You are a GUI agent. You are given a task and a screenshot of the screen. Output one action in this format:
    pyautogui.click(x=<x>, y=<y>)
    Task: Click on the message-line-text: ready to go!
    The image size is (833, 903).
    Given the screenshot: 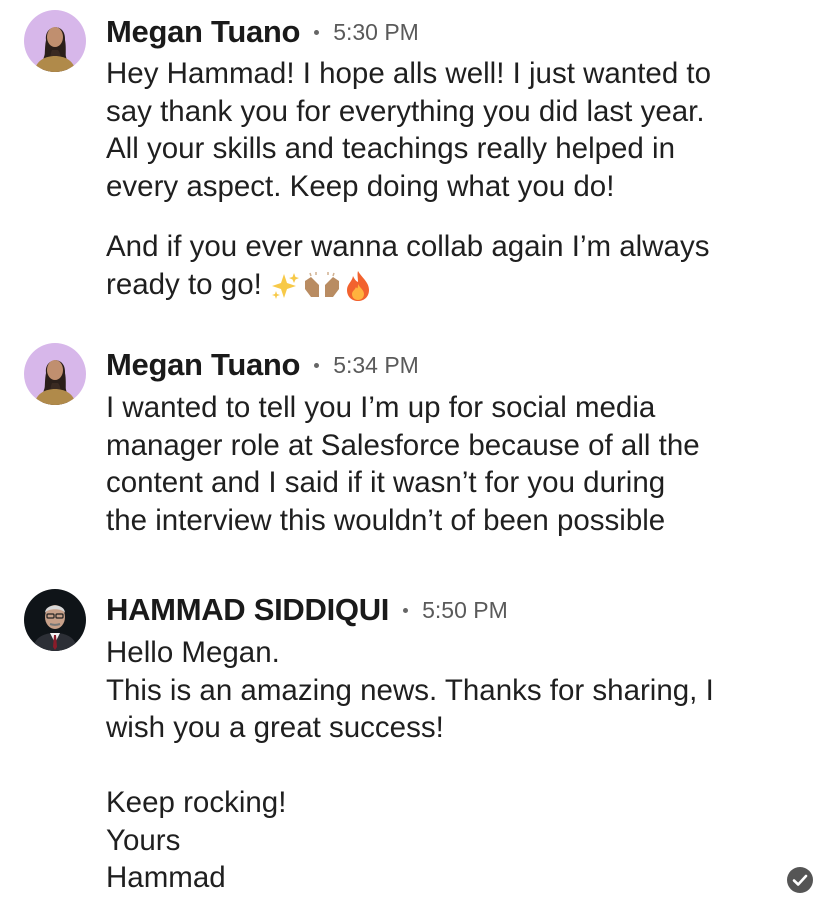 What is the action you would take?
    pyautogui.click(x=184, y=284)
    